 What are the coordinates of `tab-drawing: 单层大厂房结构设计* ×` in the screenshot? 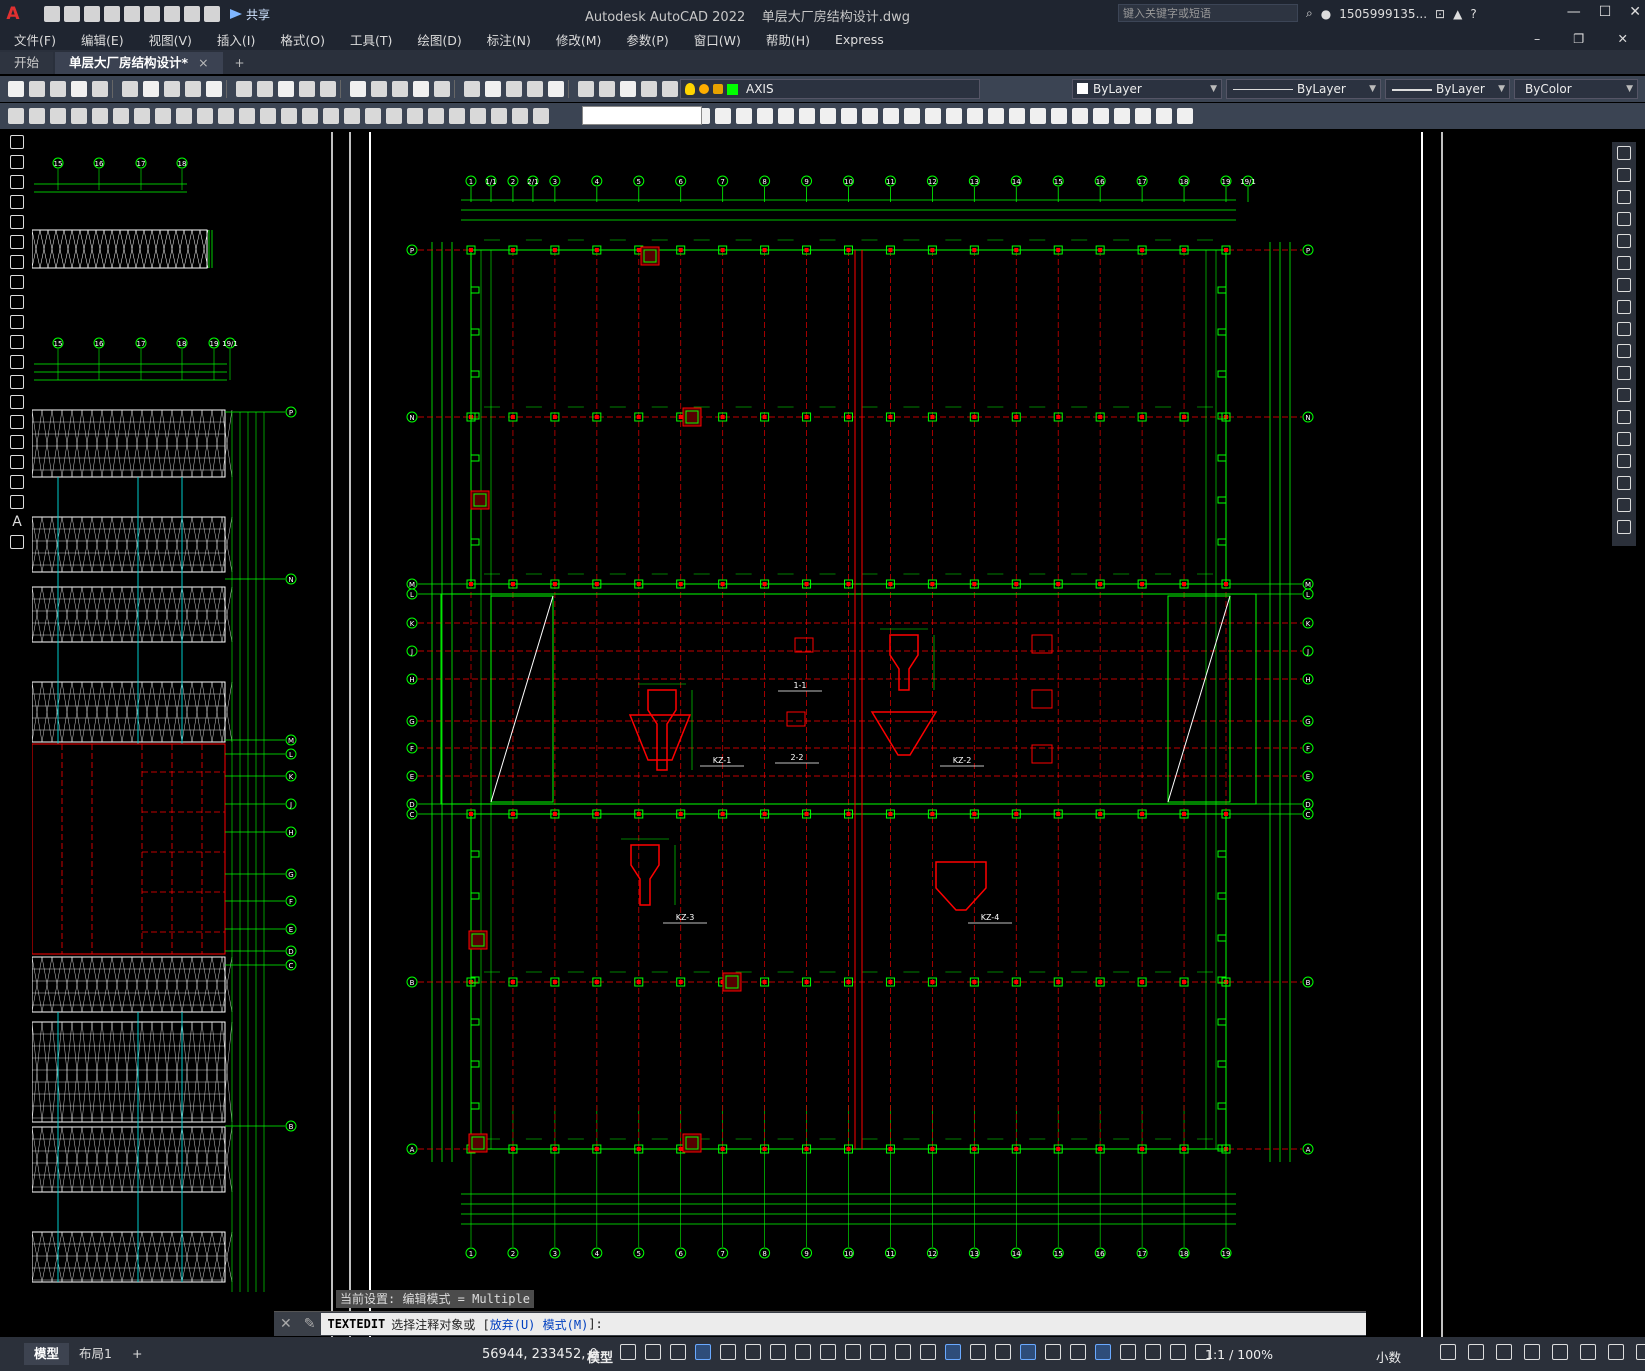 It's located at (139, 63).